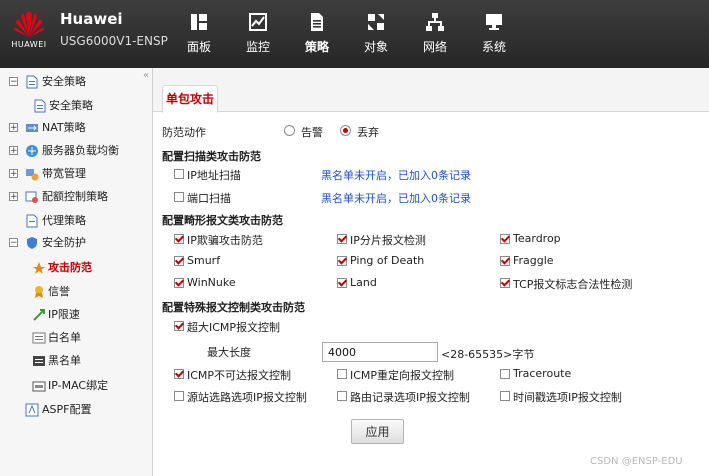  I want to click on max-length-hint: <28-65535>字节, so click(488, 354).